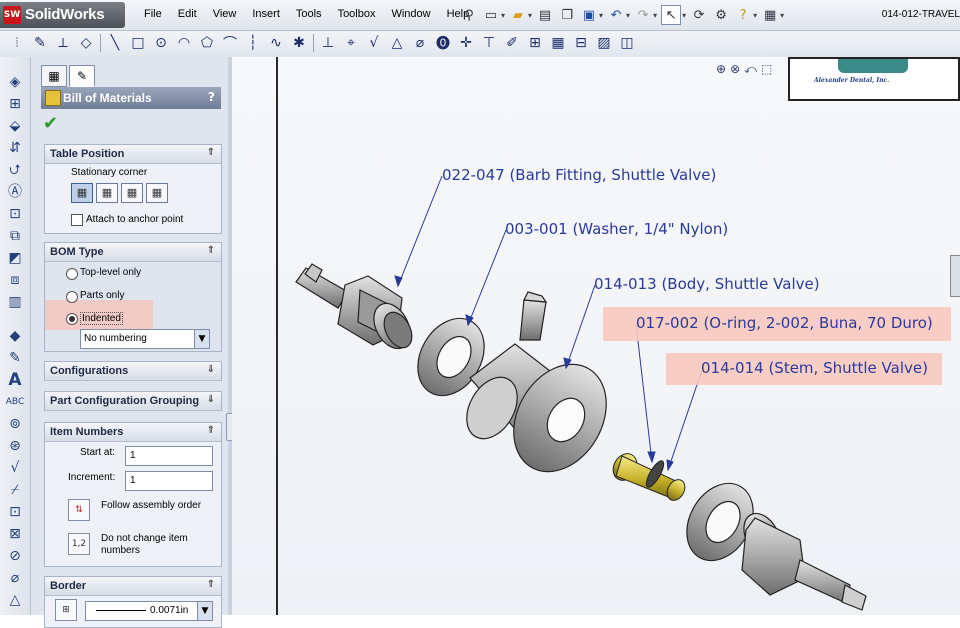 This screenshot has height=628, width=960. Describe the element at coordinates (802, 559) in the screenshot. I see `second-barb-fitting-part` at that location.